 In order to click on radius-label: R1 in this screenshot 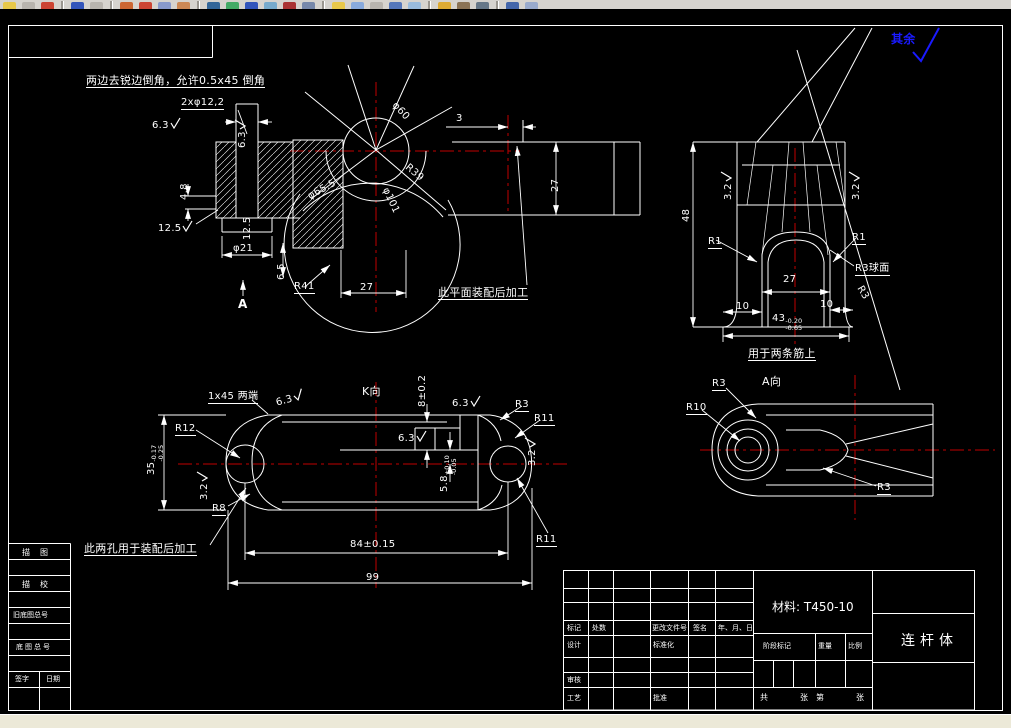, I will do `click(715, 242)`.